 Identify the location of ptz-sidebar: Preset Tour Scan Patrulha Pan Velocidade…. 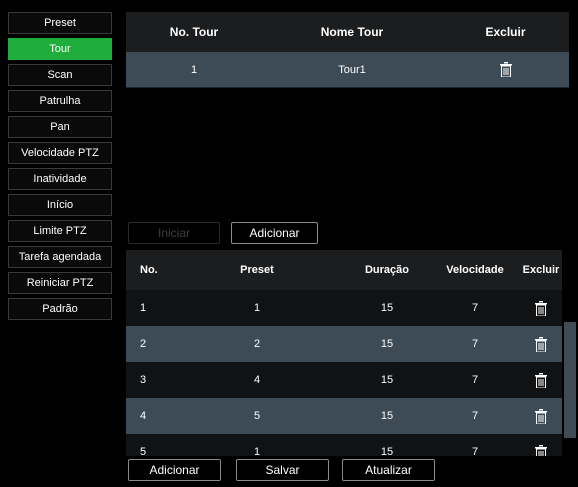
(60, 168).